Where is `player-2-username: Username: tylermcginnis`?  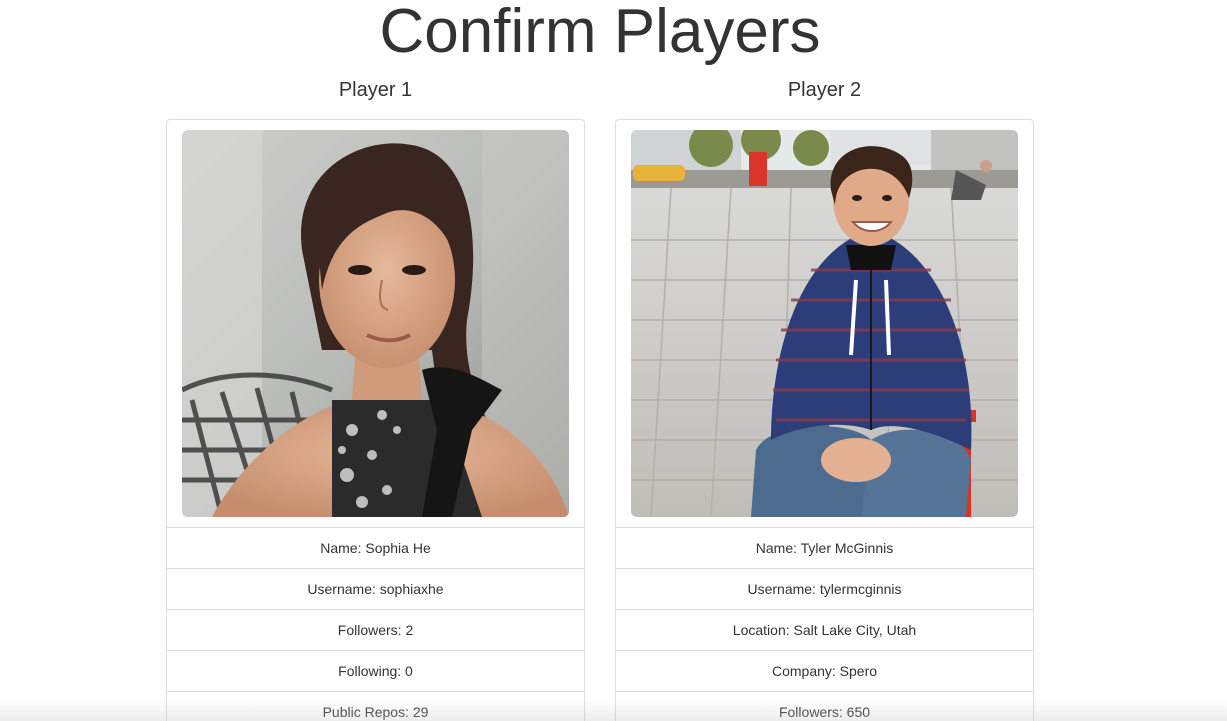
player-2-username: Username: tylermcginnis is located at coordinates (824, 588).